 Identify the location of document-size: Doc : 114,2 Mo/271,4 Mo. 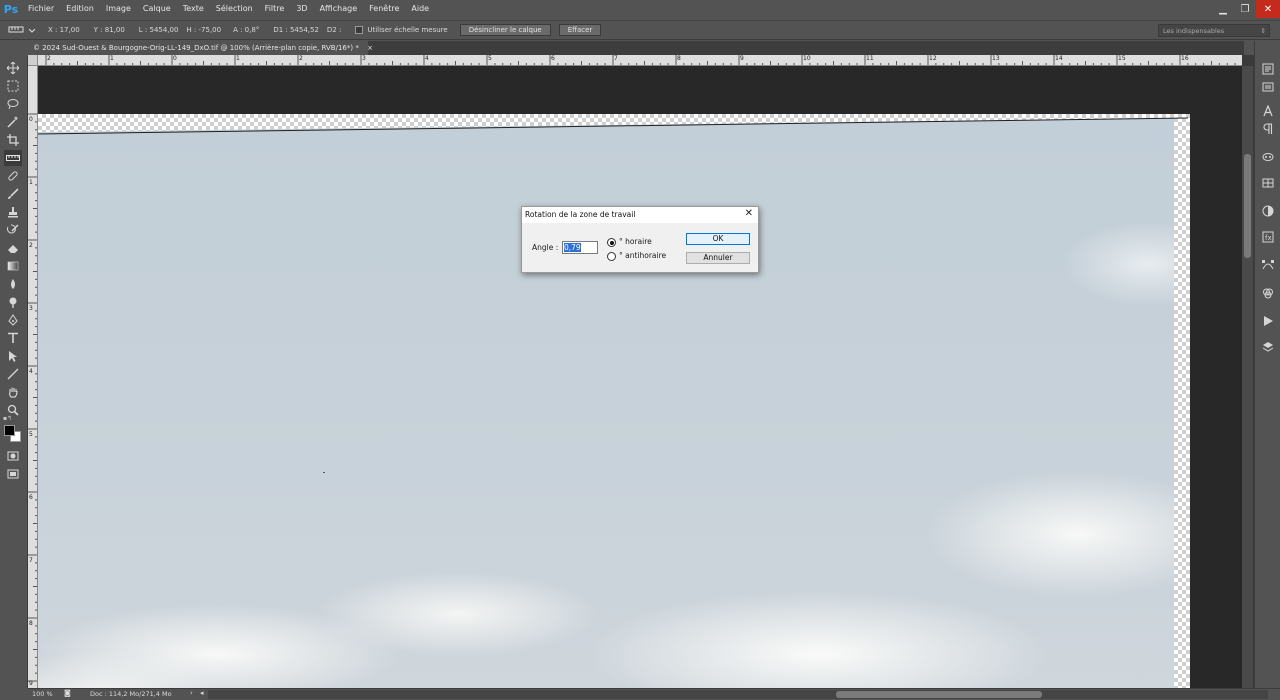
(131, 694).